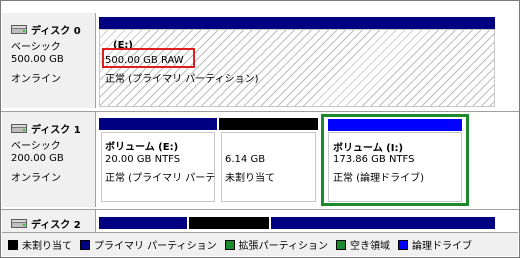 This screenshot has width=520, height=258. What do you see at coordinates (142, 147) in the screenshot?
I see `partition-label: ボリューム (E:)` at bounding box center [142, 147].